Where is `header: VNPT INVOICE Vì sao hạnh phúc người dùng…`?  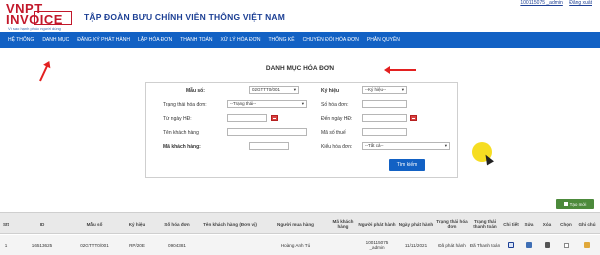 header: VNPT INVOICE Vì sao hạnh phúc người dùng… is located at coordinates (300, 16).